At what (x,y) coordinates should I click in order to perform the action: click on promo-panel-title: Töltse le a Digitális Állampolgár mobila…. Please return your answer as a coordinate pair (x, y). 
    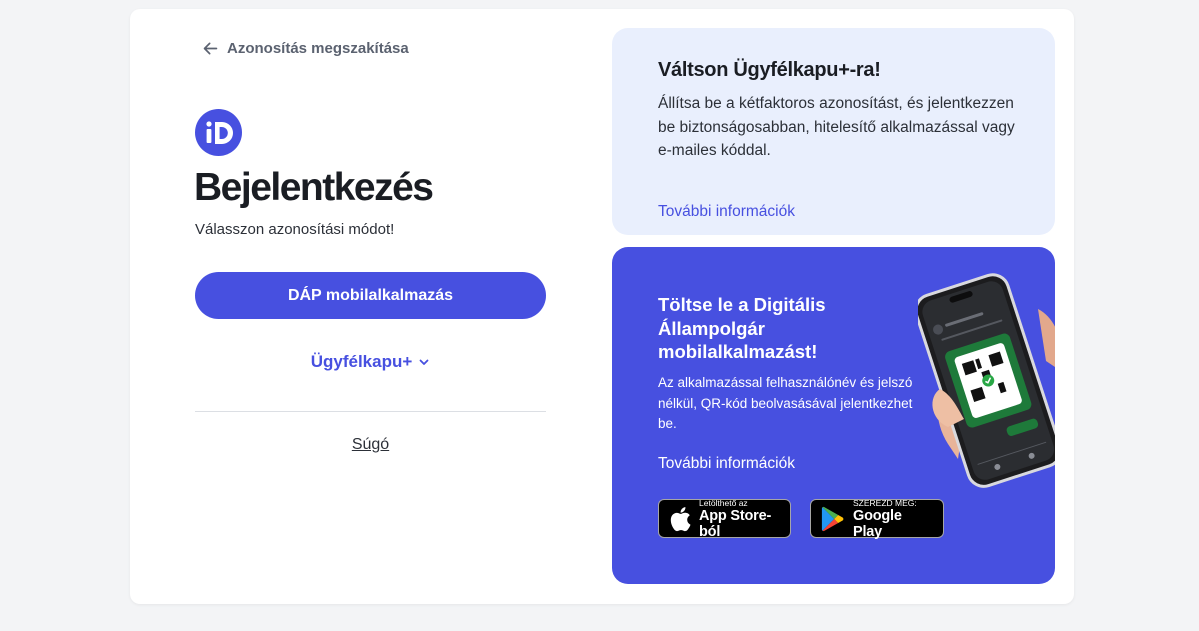
    Looking at the image, I should click on (742, 328).